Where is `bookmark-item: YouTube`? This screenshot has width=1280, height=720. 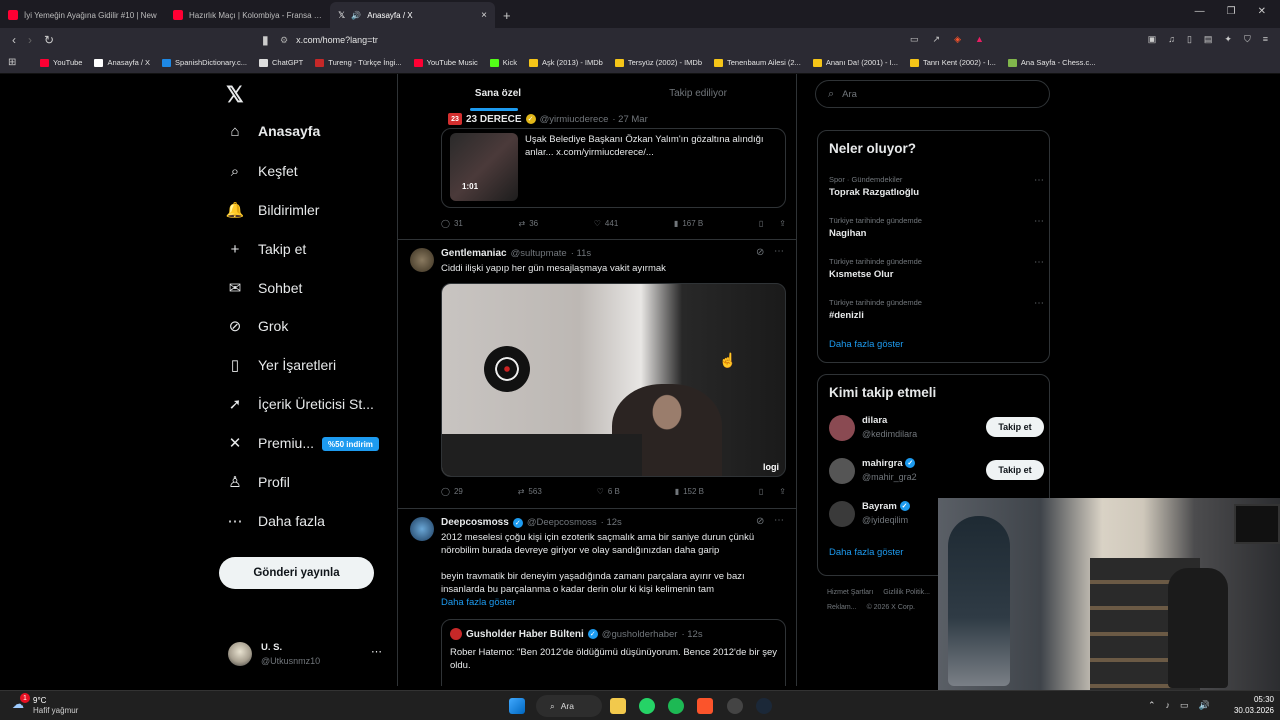
bookmark-item: YouTube is located at coordinates (61, 62).